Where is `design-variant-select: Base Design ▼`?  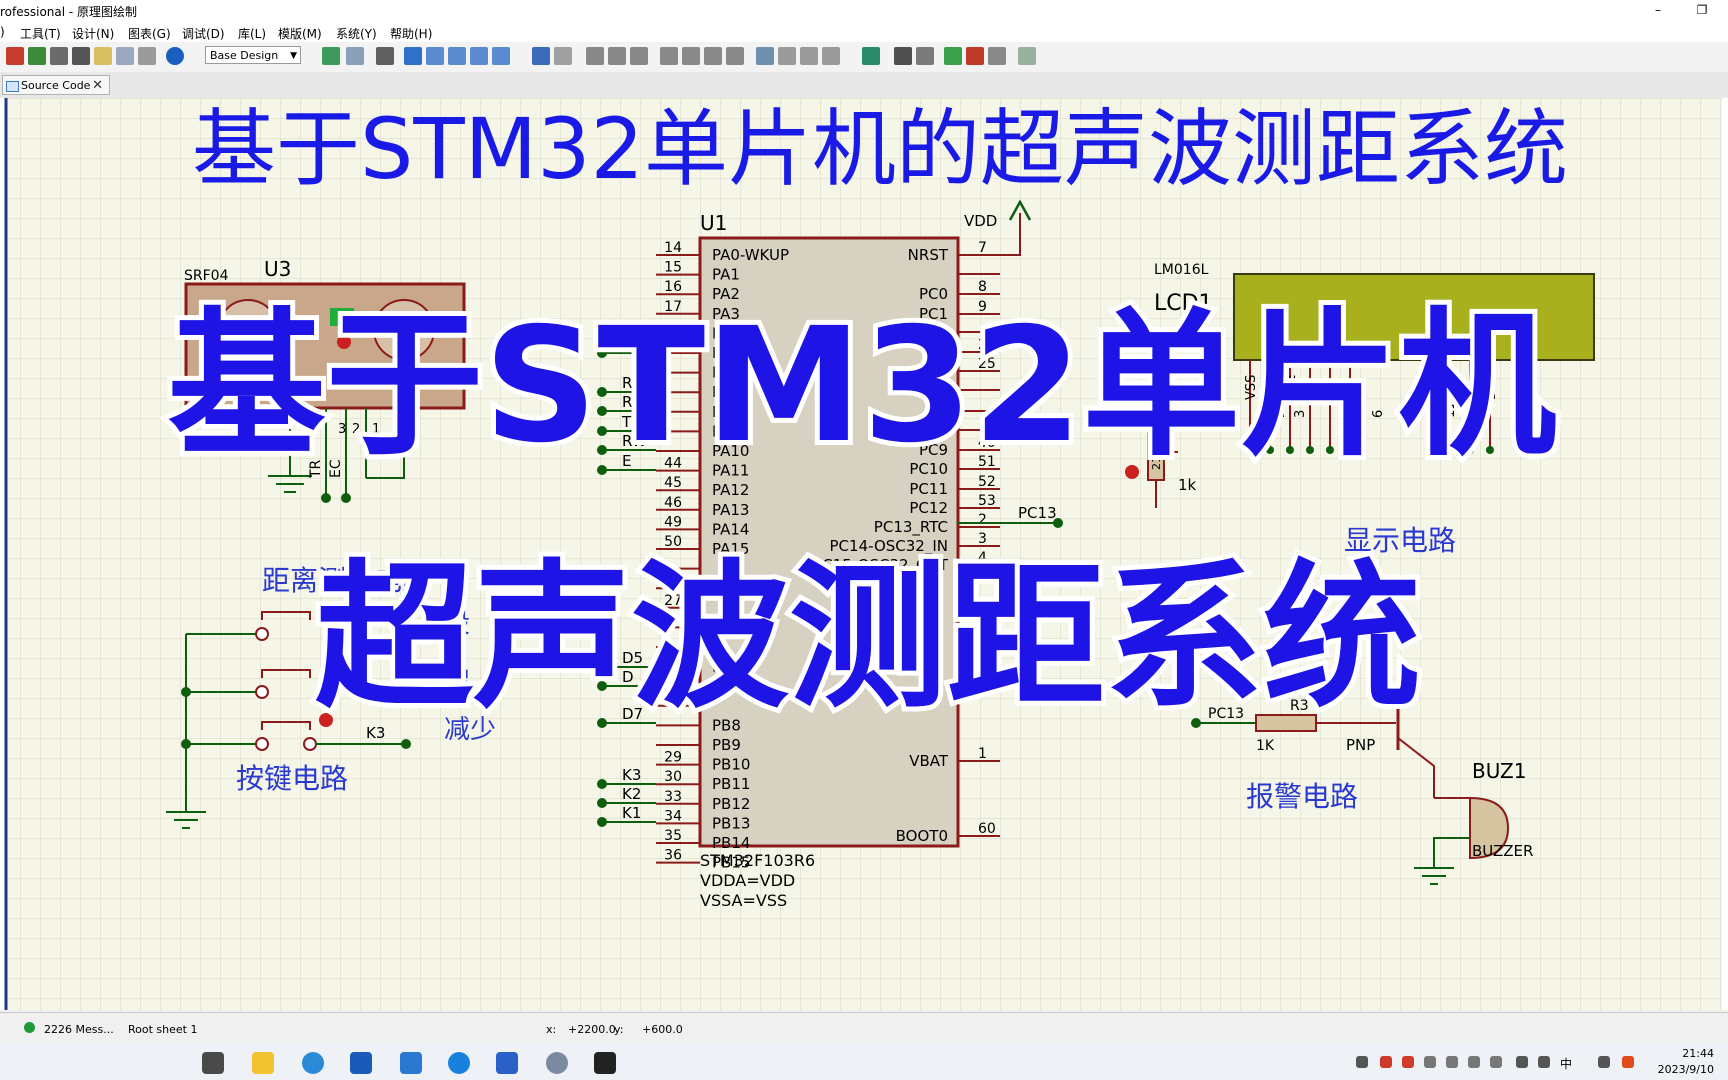
design-variant-select: Base Design ▼ is located at coordinates (253, 55).